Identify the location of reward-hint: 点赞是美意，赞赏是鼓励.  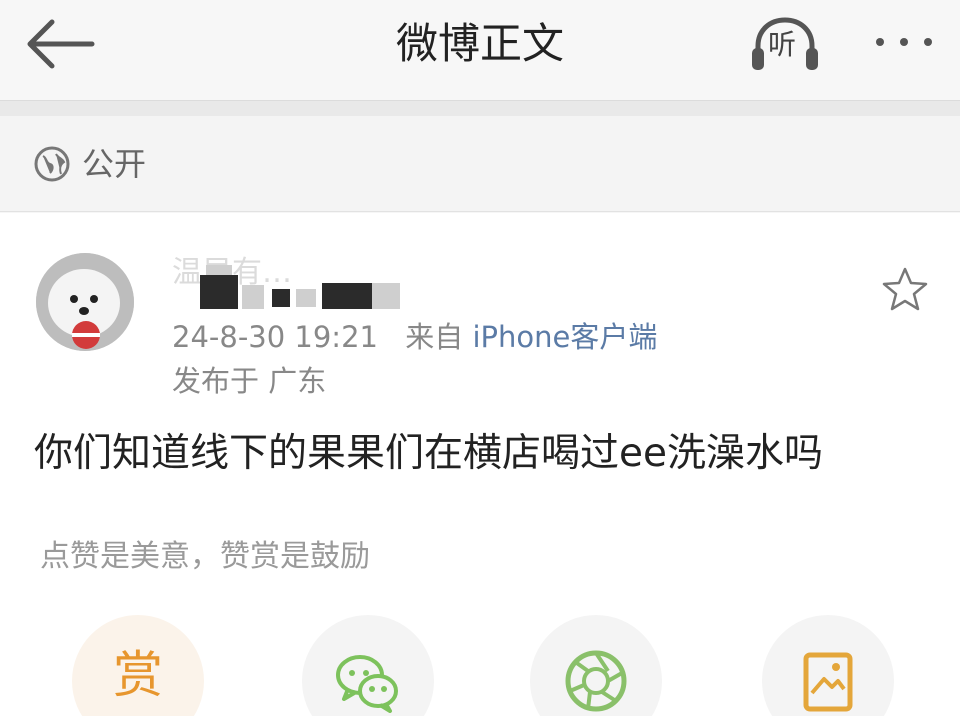
(205, 556).